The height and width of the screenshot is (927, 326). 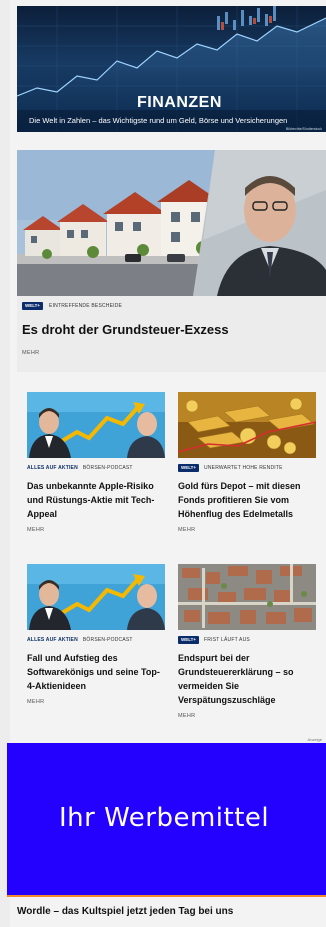 What do you see at coordinates (243, 468) in the screenshot?
I see `teaser-kicker: UNERWARTET HOHE RENDITE` at bounding box center [243, 468].